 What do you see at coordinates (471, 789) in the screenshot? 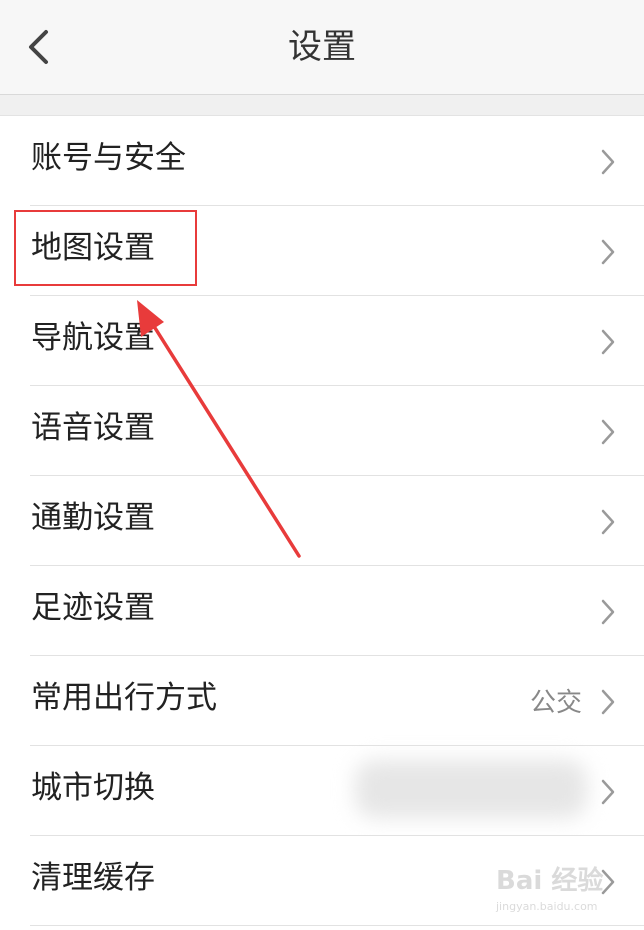
I see `blurred-city-value` at bounding box center [471, 789].